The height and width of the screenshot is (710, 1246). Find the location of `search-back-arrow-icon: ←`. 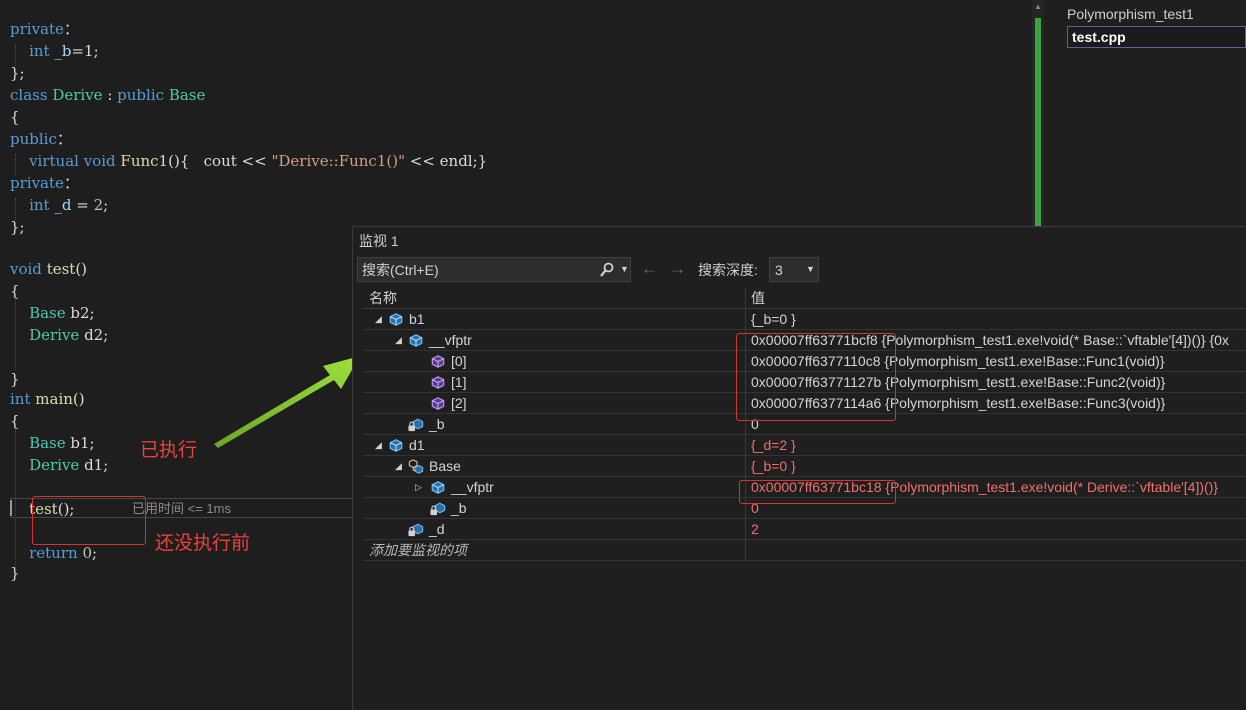

search-back-arrow-icon: ← is located at coordinates (649, 269).